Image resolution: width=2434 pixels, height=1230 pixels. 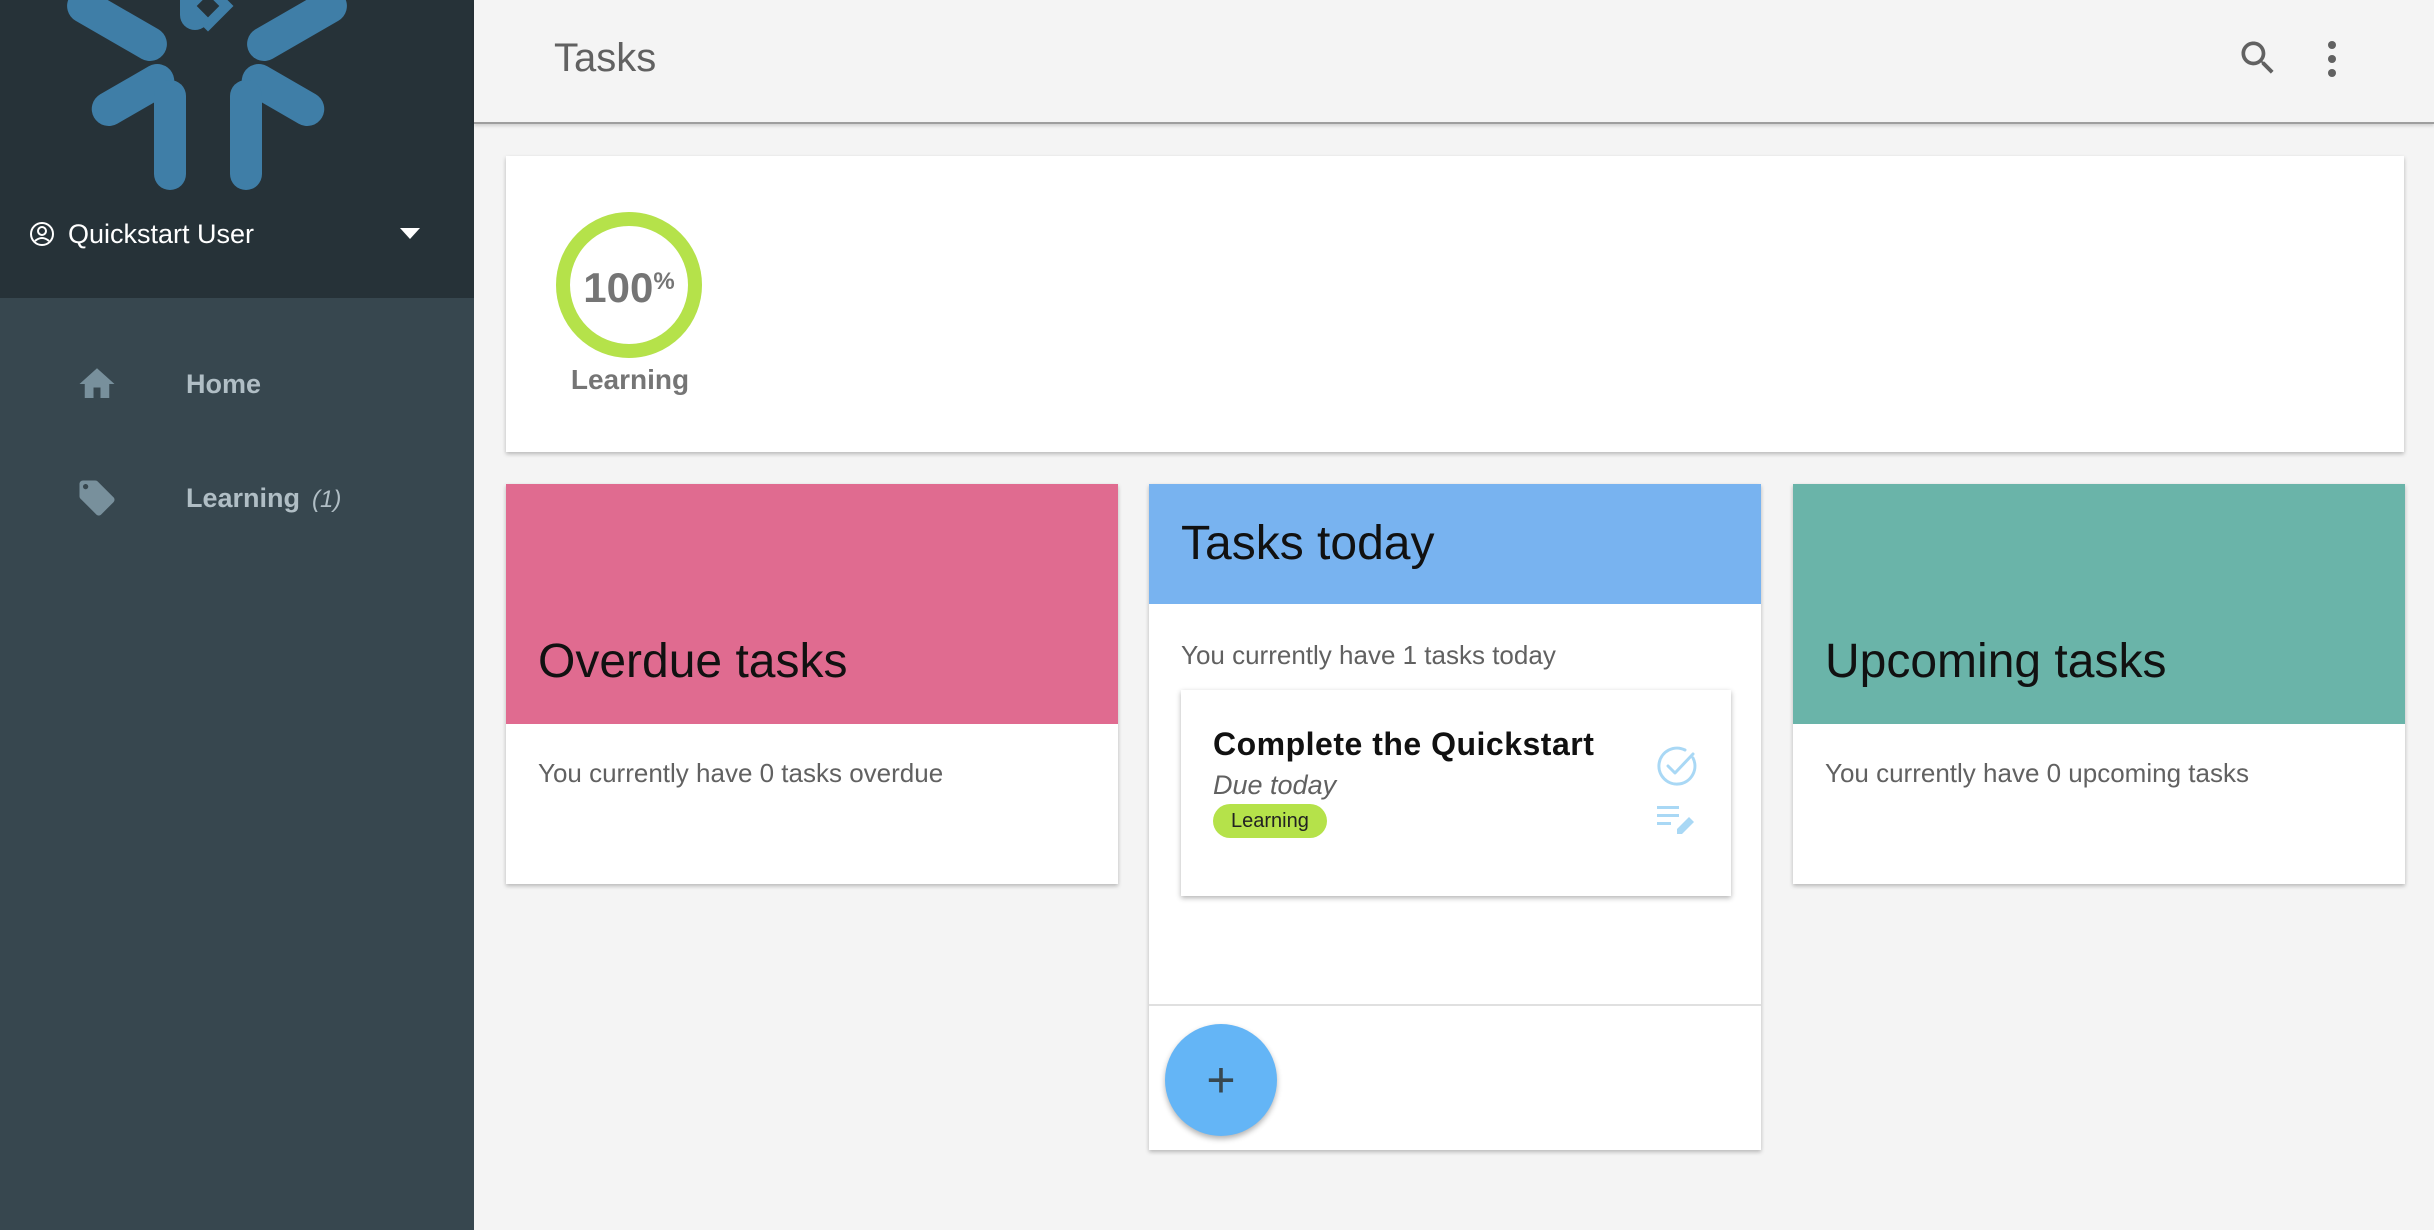 I want to click on upcoming-title: Upcoming tasks, so click(x=1996, y=661).